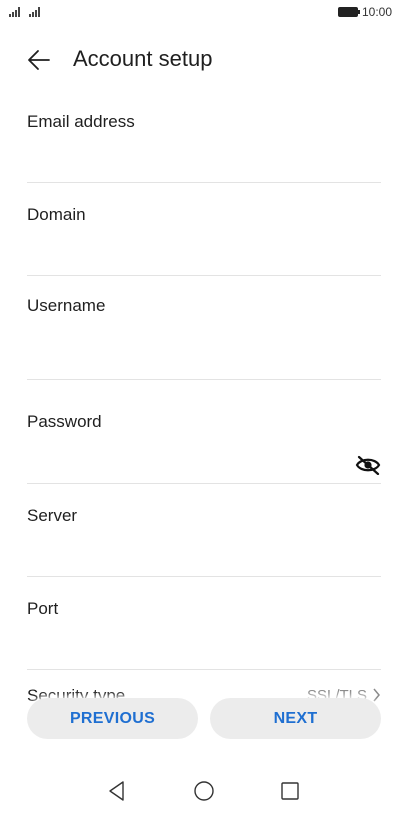  Describe the element at coordinates (81, 121) in the screenshot. I see `email-label: Email address` at that location.